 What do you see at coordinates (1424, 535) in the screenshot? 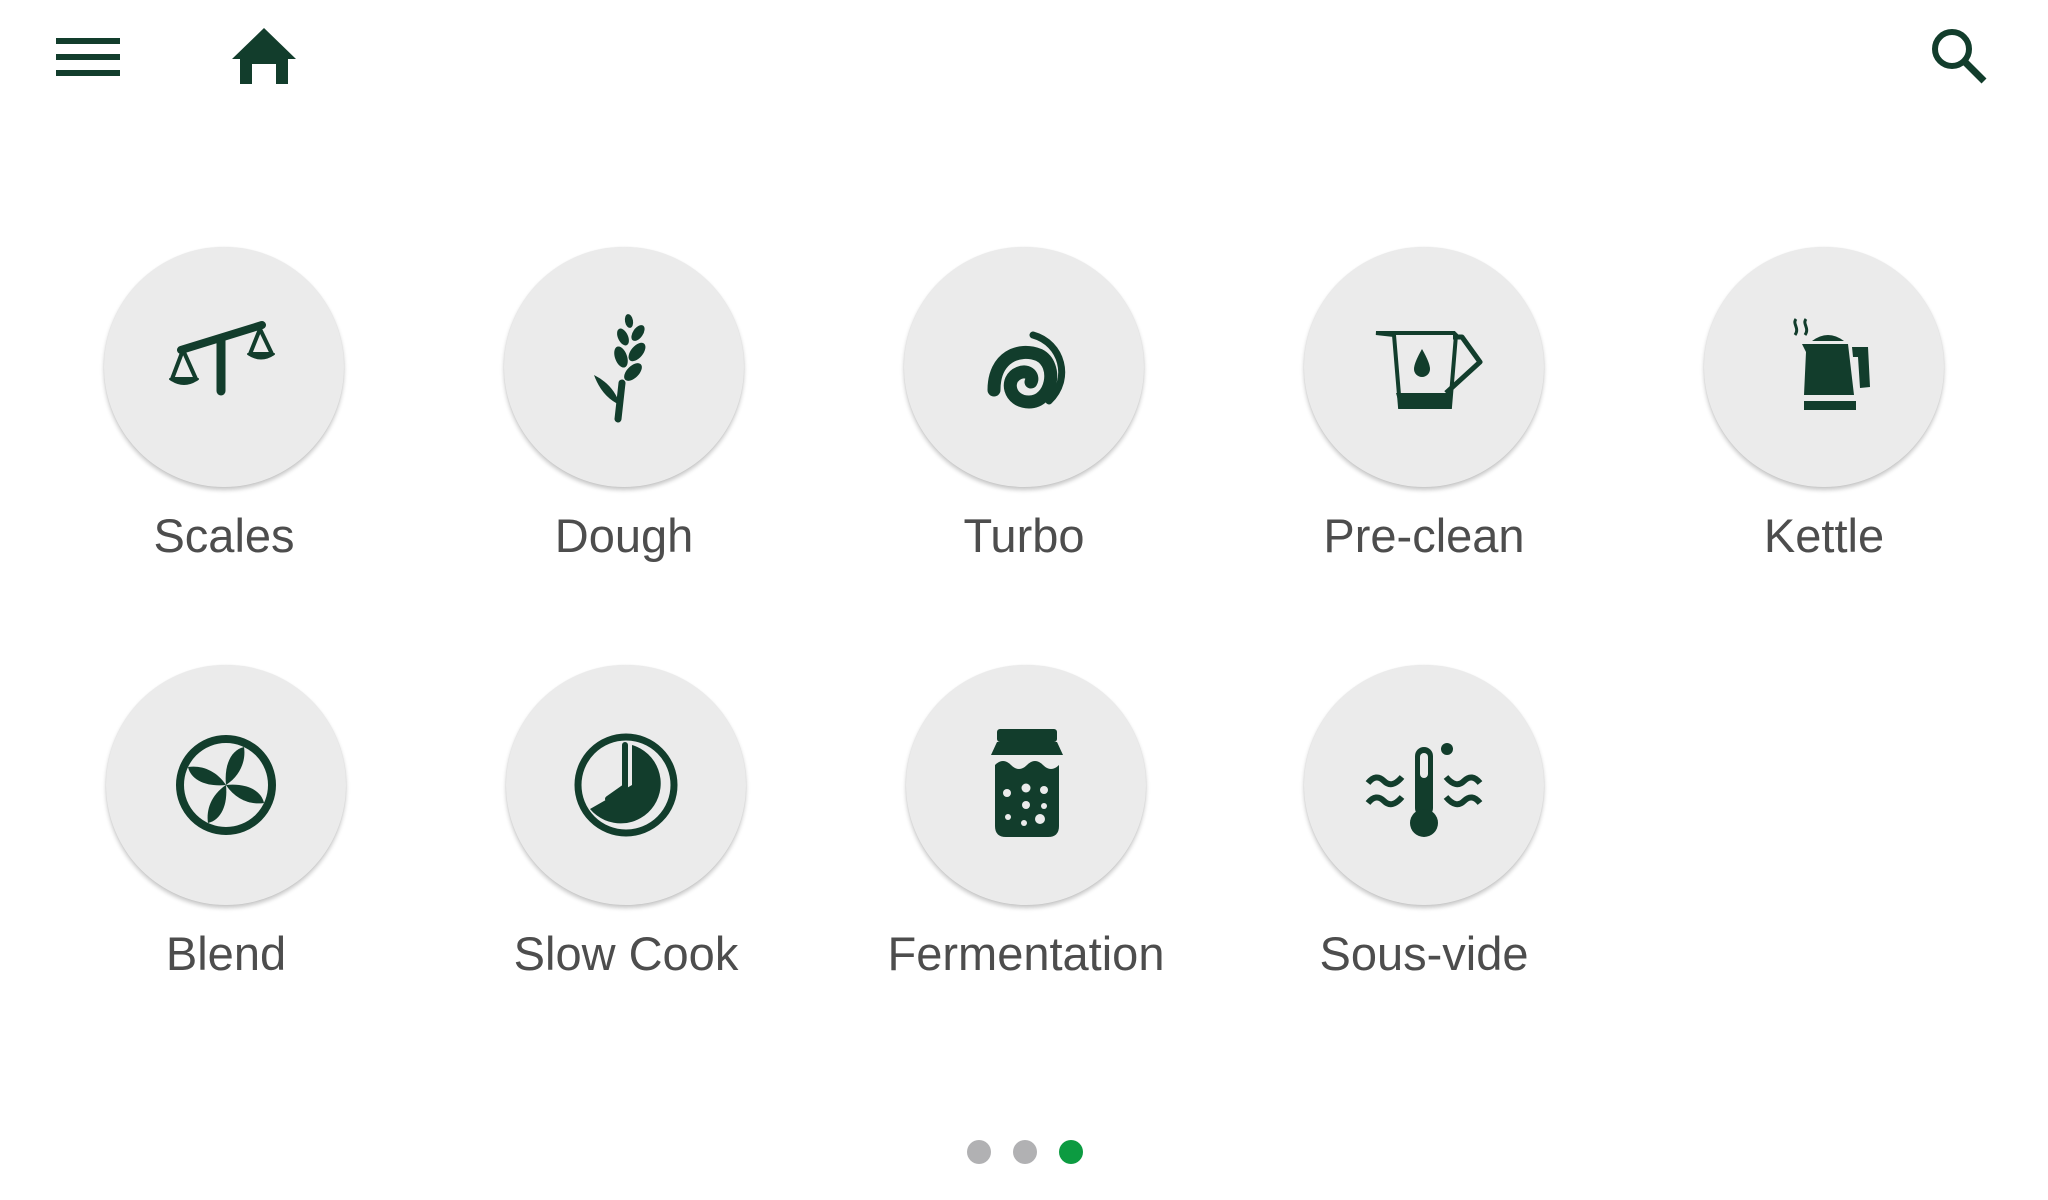
I see `mode-label: Pre-clean` at bounding box center [1424, 535].